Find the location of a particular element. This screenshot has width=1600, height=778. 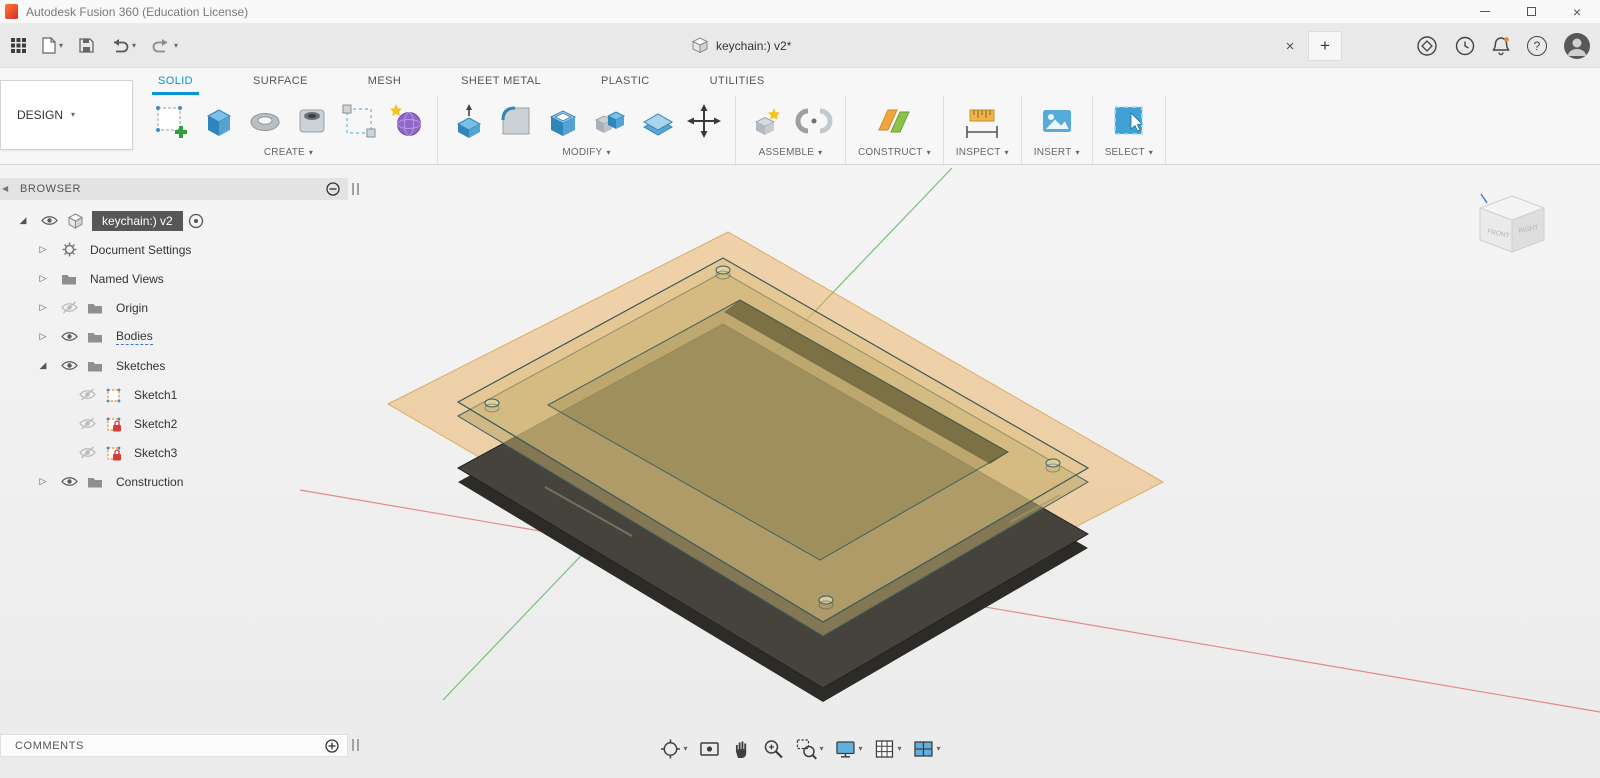

shell-button is located at coordinates (563, 121).